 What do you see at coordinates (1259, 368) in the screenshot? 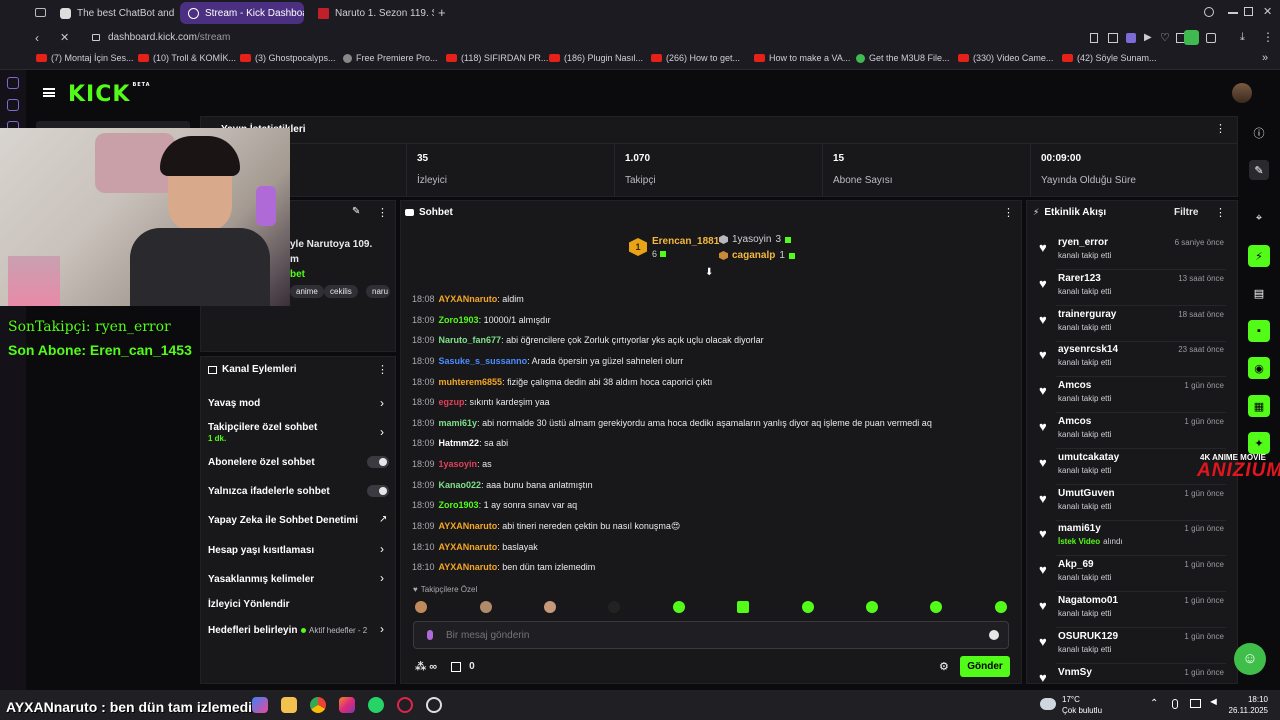
I see `broadcast-icon: ◉` at bounding box center [1259, 368].